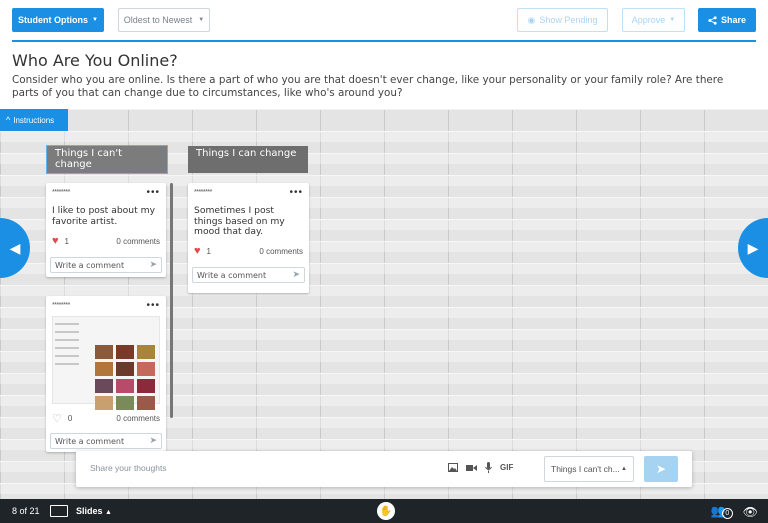  Describe the element at coordinates (70, 362) in the screenshot. I see `thumbnail-sidebar` at that location.